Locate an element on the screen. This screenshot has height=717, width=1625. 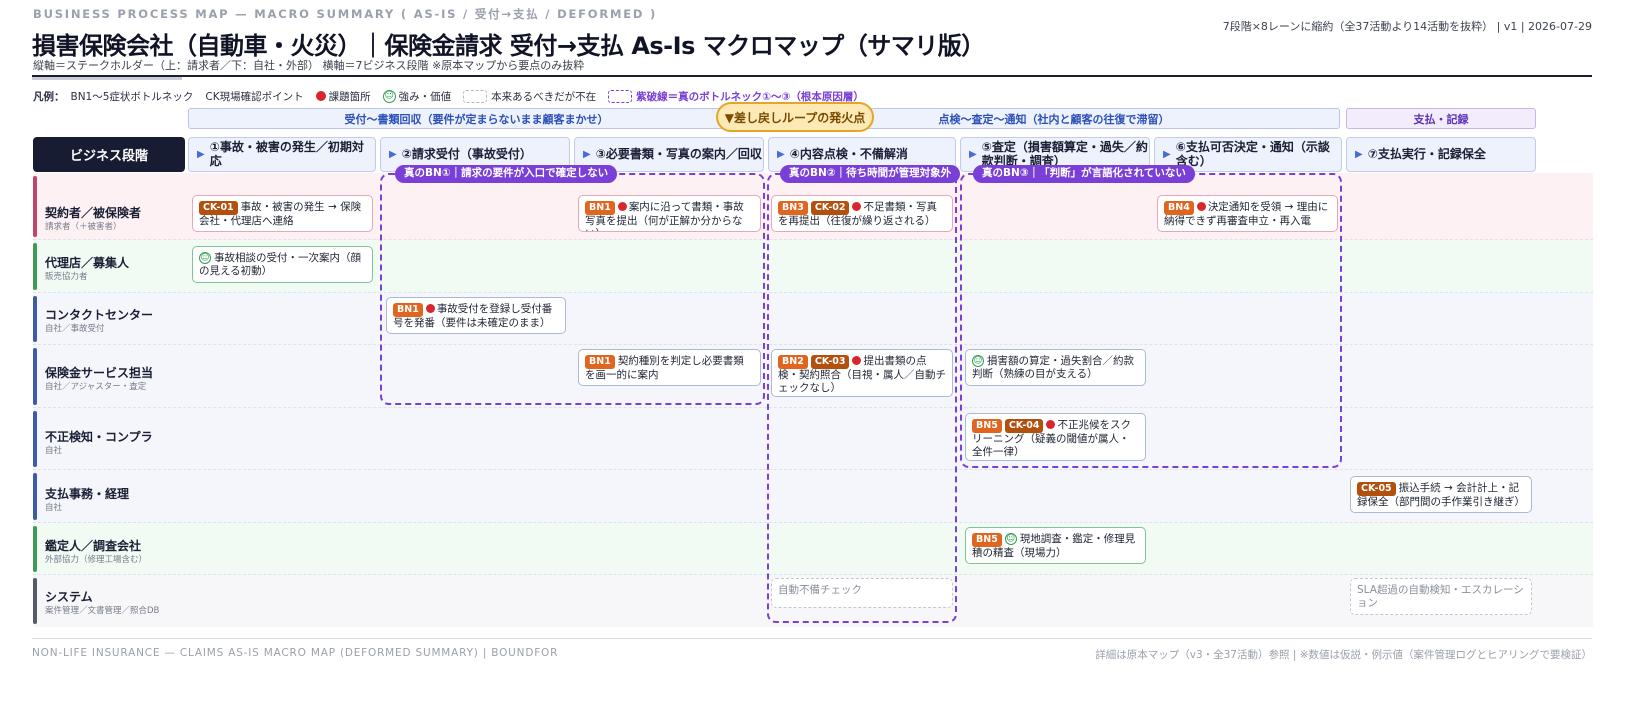
card-text: 事故相談の受付・一次案内（顔の見える初動） is located at coordinates (280, 264).